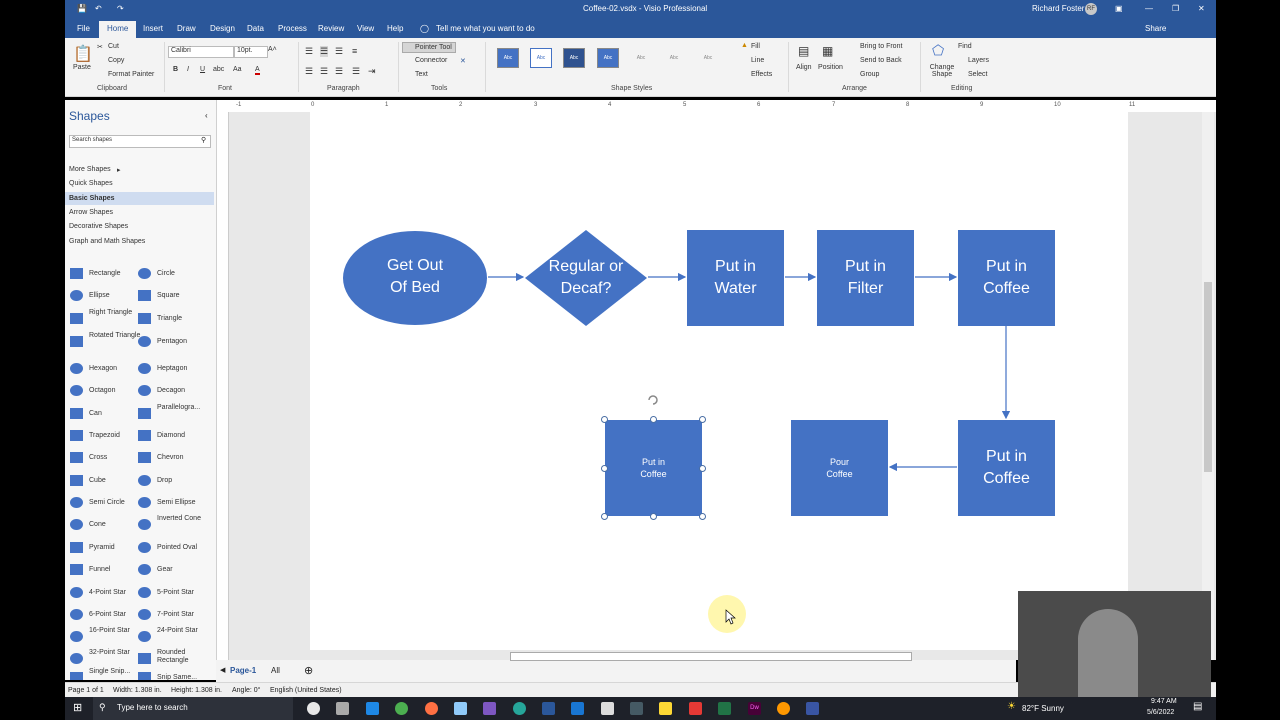  Describe the element at coordinates (76, 636) in the screenshot. I see `16-point-star-icon` at that location.